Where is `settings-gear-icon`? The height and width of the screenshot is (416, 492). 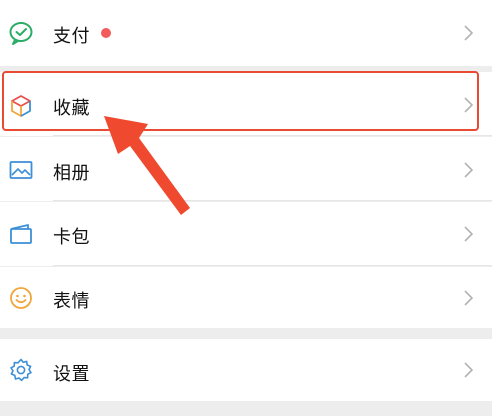 settings-gear-icon is located at coordinates (21, 370).